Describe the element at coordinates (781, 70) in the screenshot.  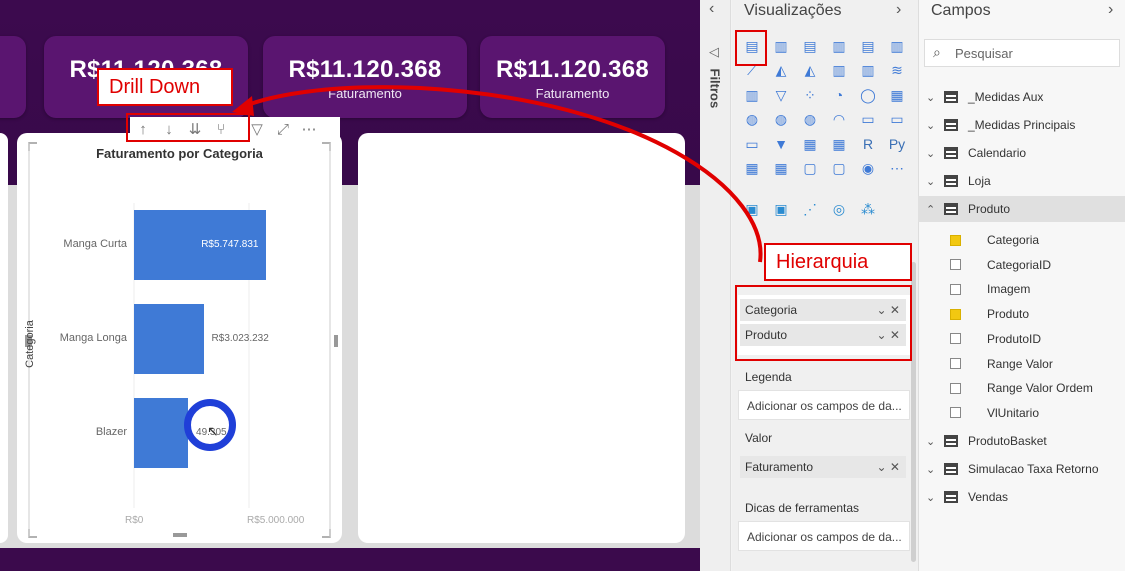
I see `area-chart-icon: ◭` at that location.